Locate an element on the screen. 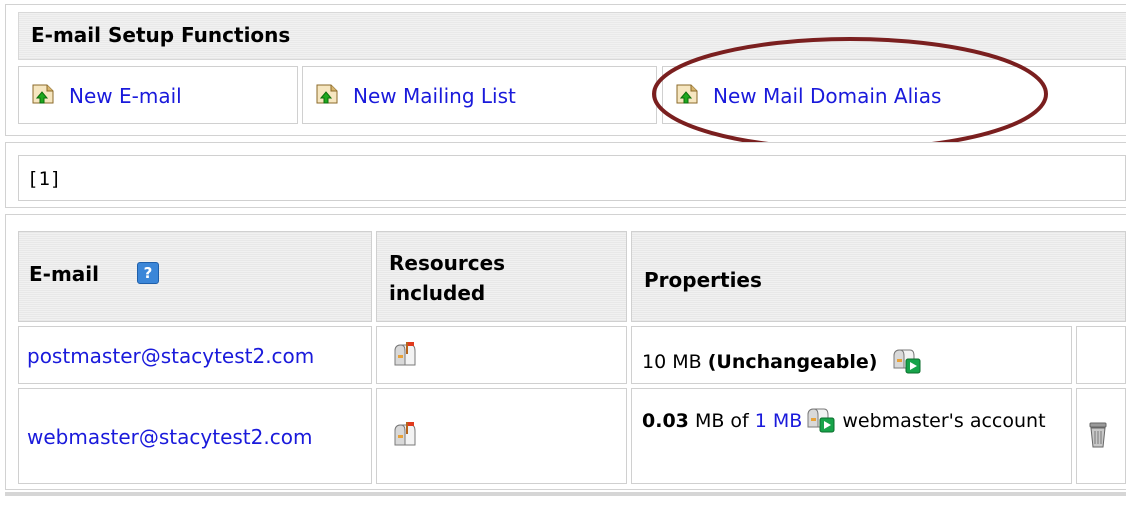 The width and height of the screenshot is (1126, 506). quota-note: (Unchangeable) is located at coordinates (792, 362).